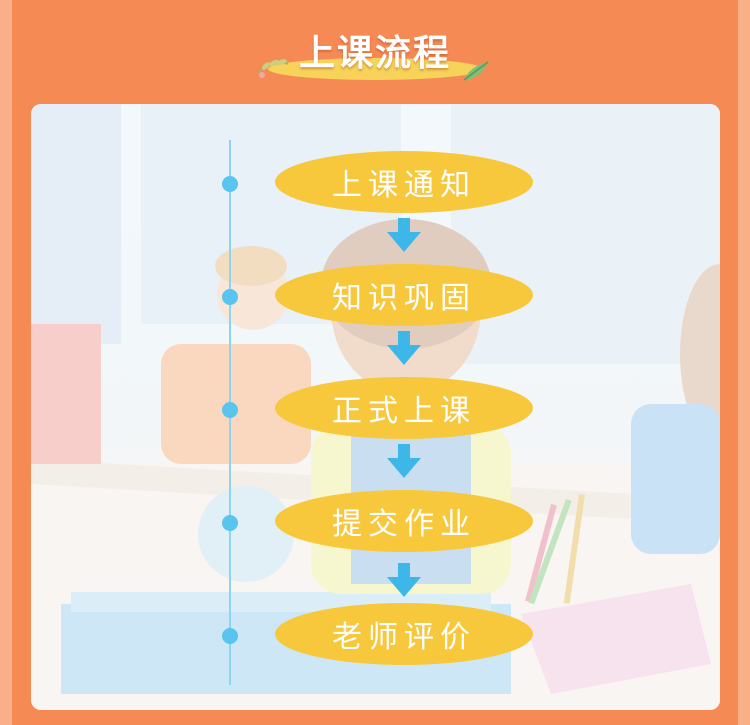 The image size is (750, 725). Describe the element at coordinates (404, 182) in the screenshot. I see `step-class-notice: 上课通知` at that location.